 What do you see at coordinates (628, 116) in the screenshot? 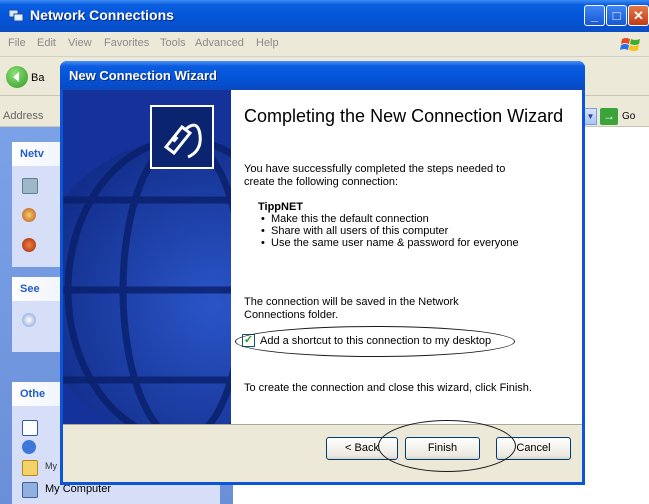
I see `go-button-label: Go` at bounding box center [628, 116].